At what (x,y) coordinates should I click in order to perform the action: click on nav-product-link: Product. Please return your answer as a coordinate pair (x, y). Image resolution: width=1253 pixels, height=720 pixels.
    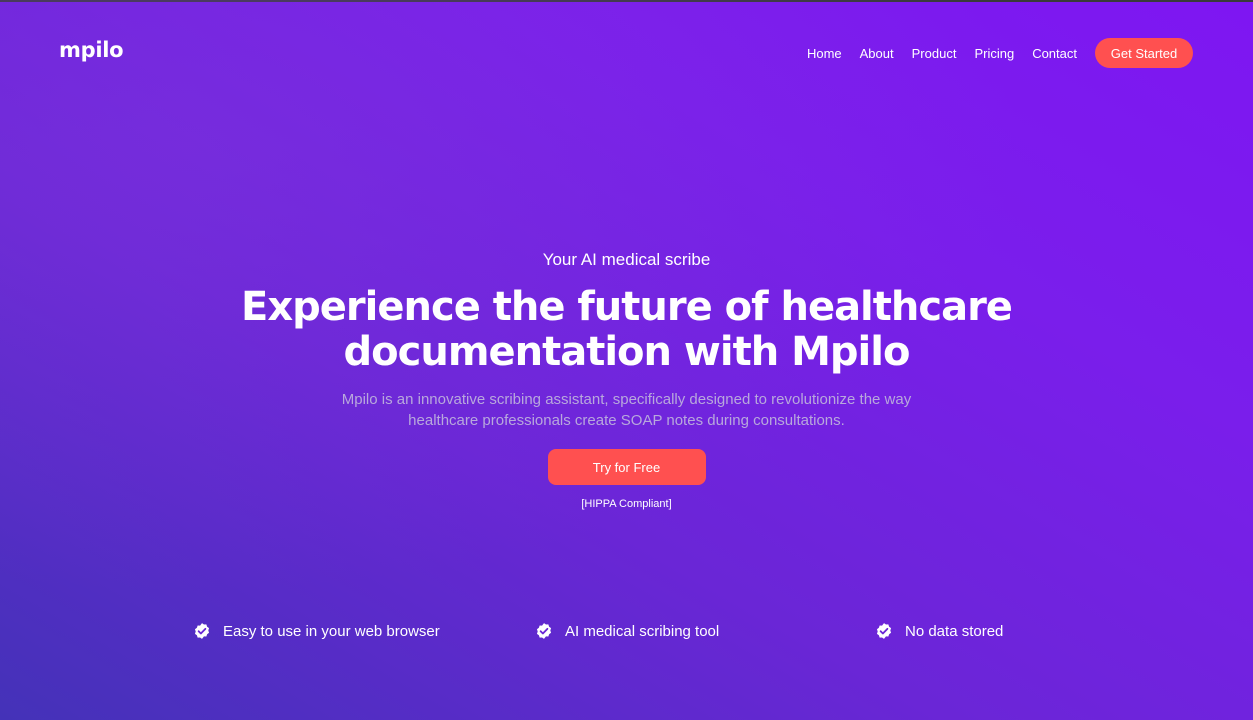
    Looking at the image, I should click on (934, 53).